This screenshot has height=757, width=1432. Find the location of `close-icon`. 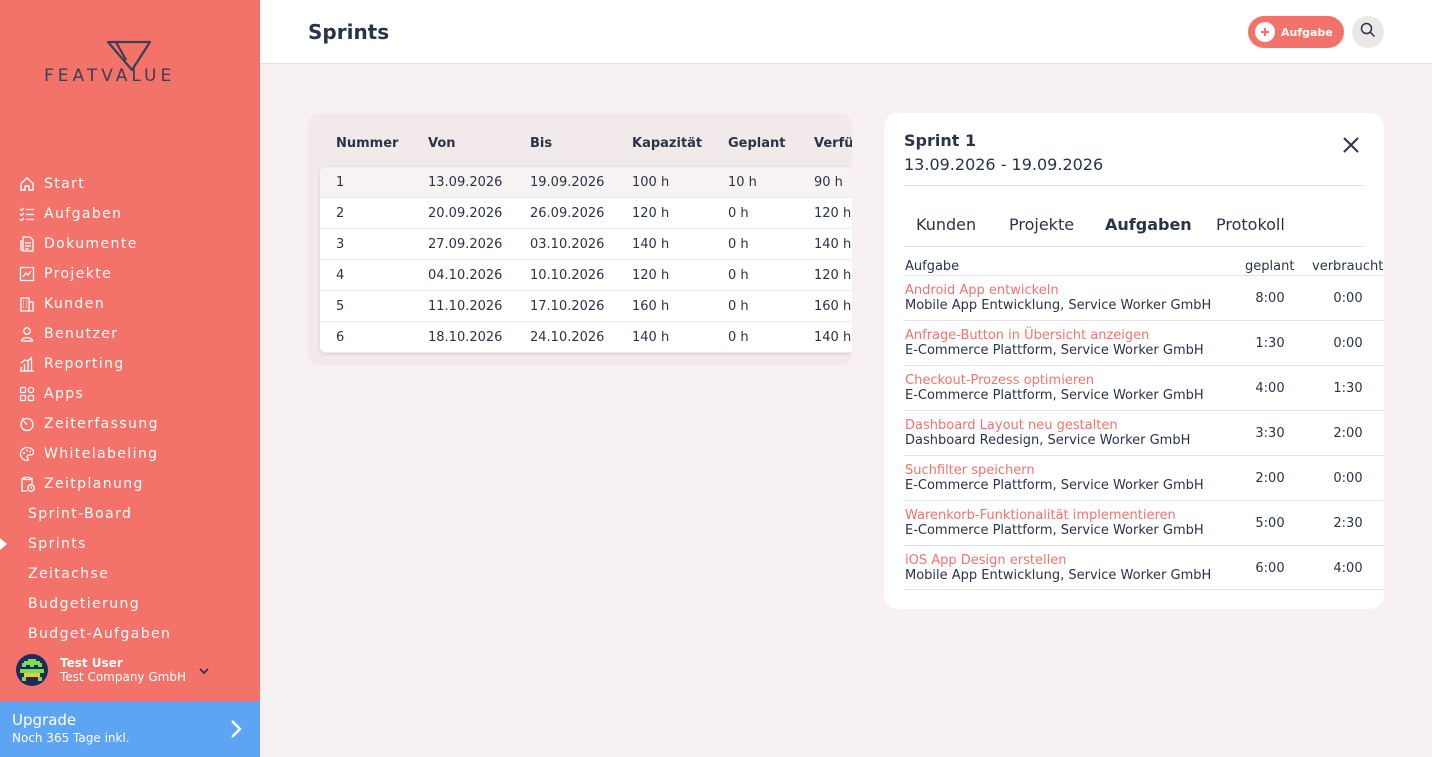

close-icon is located at coordinates (1351, 147).